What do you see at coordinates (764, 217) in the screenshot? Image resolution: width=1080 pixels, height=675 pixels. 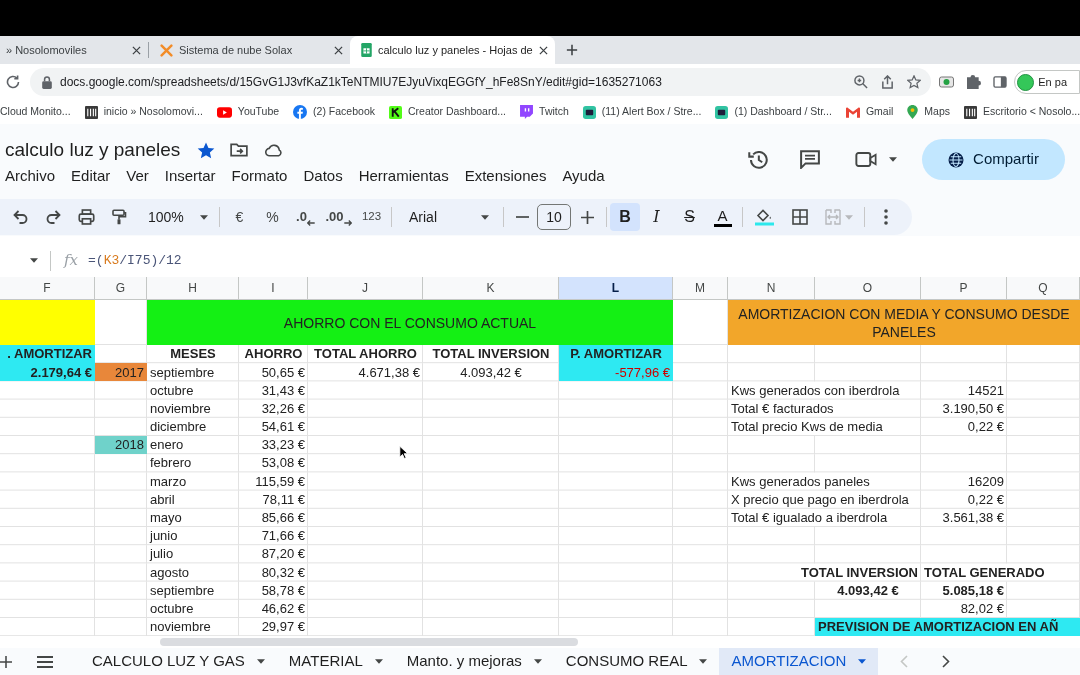 I see `fill-color-icon` at bounding box center [764, 217].